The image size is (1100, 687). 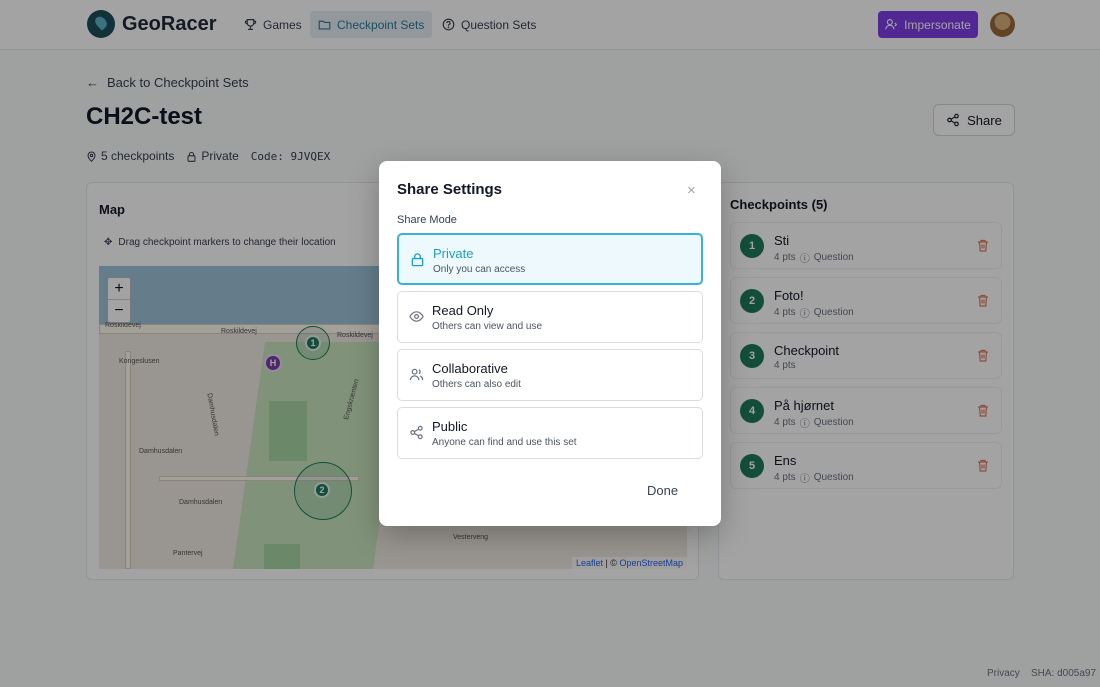 I want to click on option-title: Public, so click(x=450, y=426).